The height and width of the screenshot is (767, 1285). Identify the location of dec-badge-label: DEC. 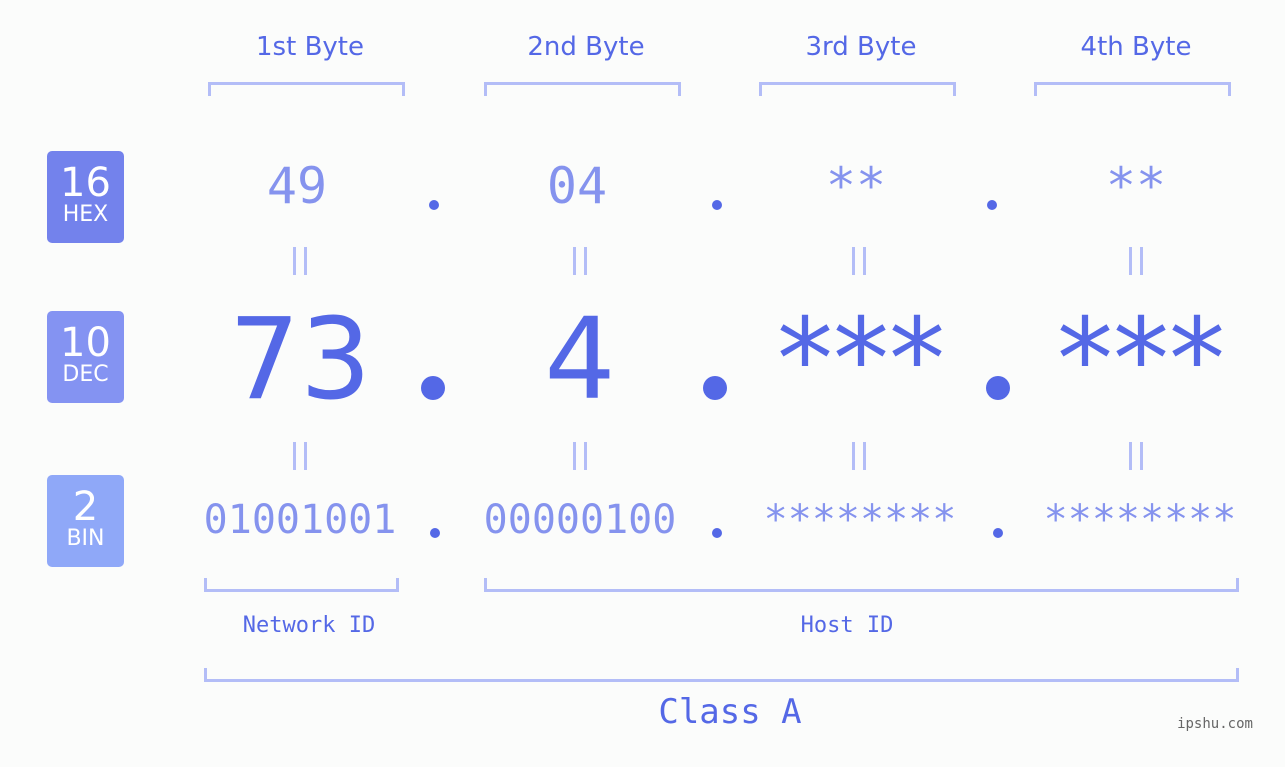
(85, 374).